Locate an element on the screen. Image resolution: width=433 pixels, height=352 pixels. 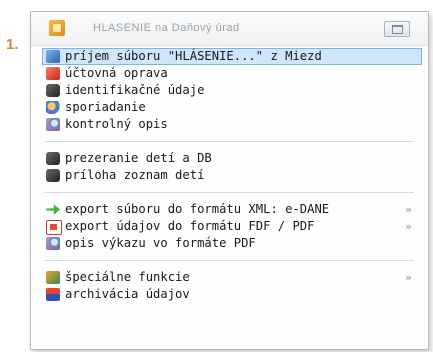
window-title: HLASENIE na Daňový úrad is located at coordinates (166, 28).